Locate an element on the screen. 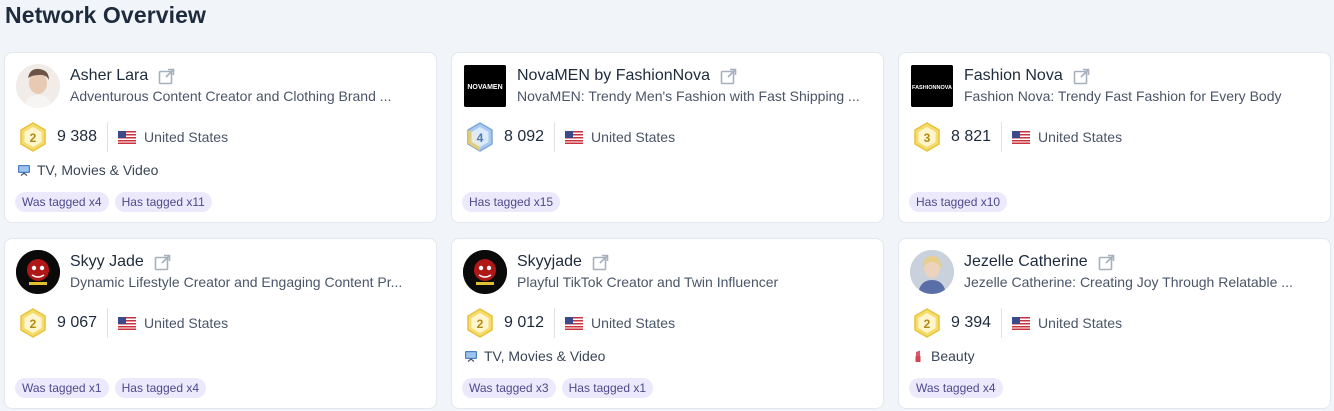  profile-name: Skyy Jade is located at coordinates (107, 262).